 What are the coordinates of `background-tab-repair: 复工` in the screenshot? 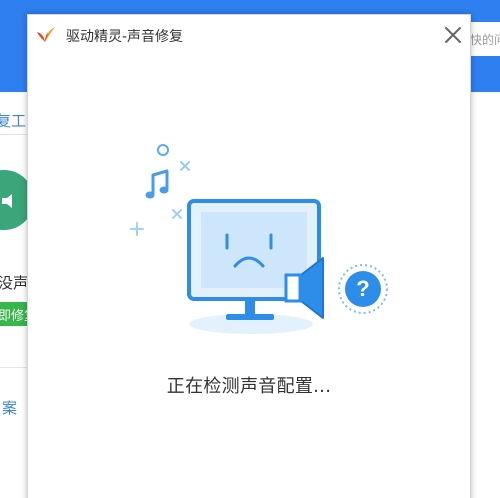 It's located at (13, 120).